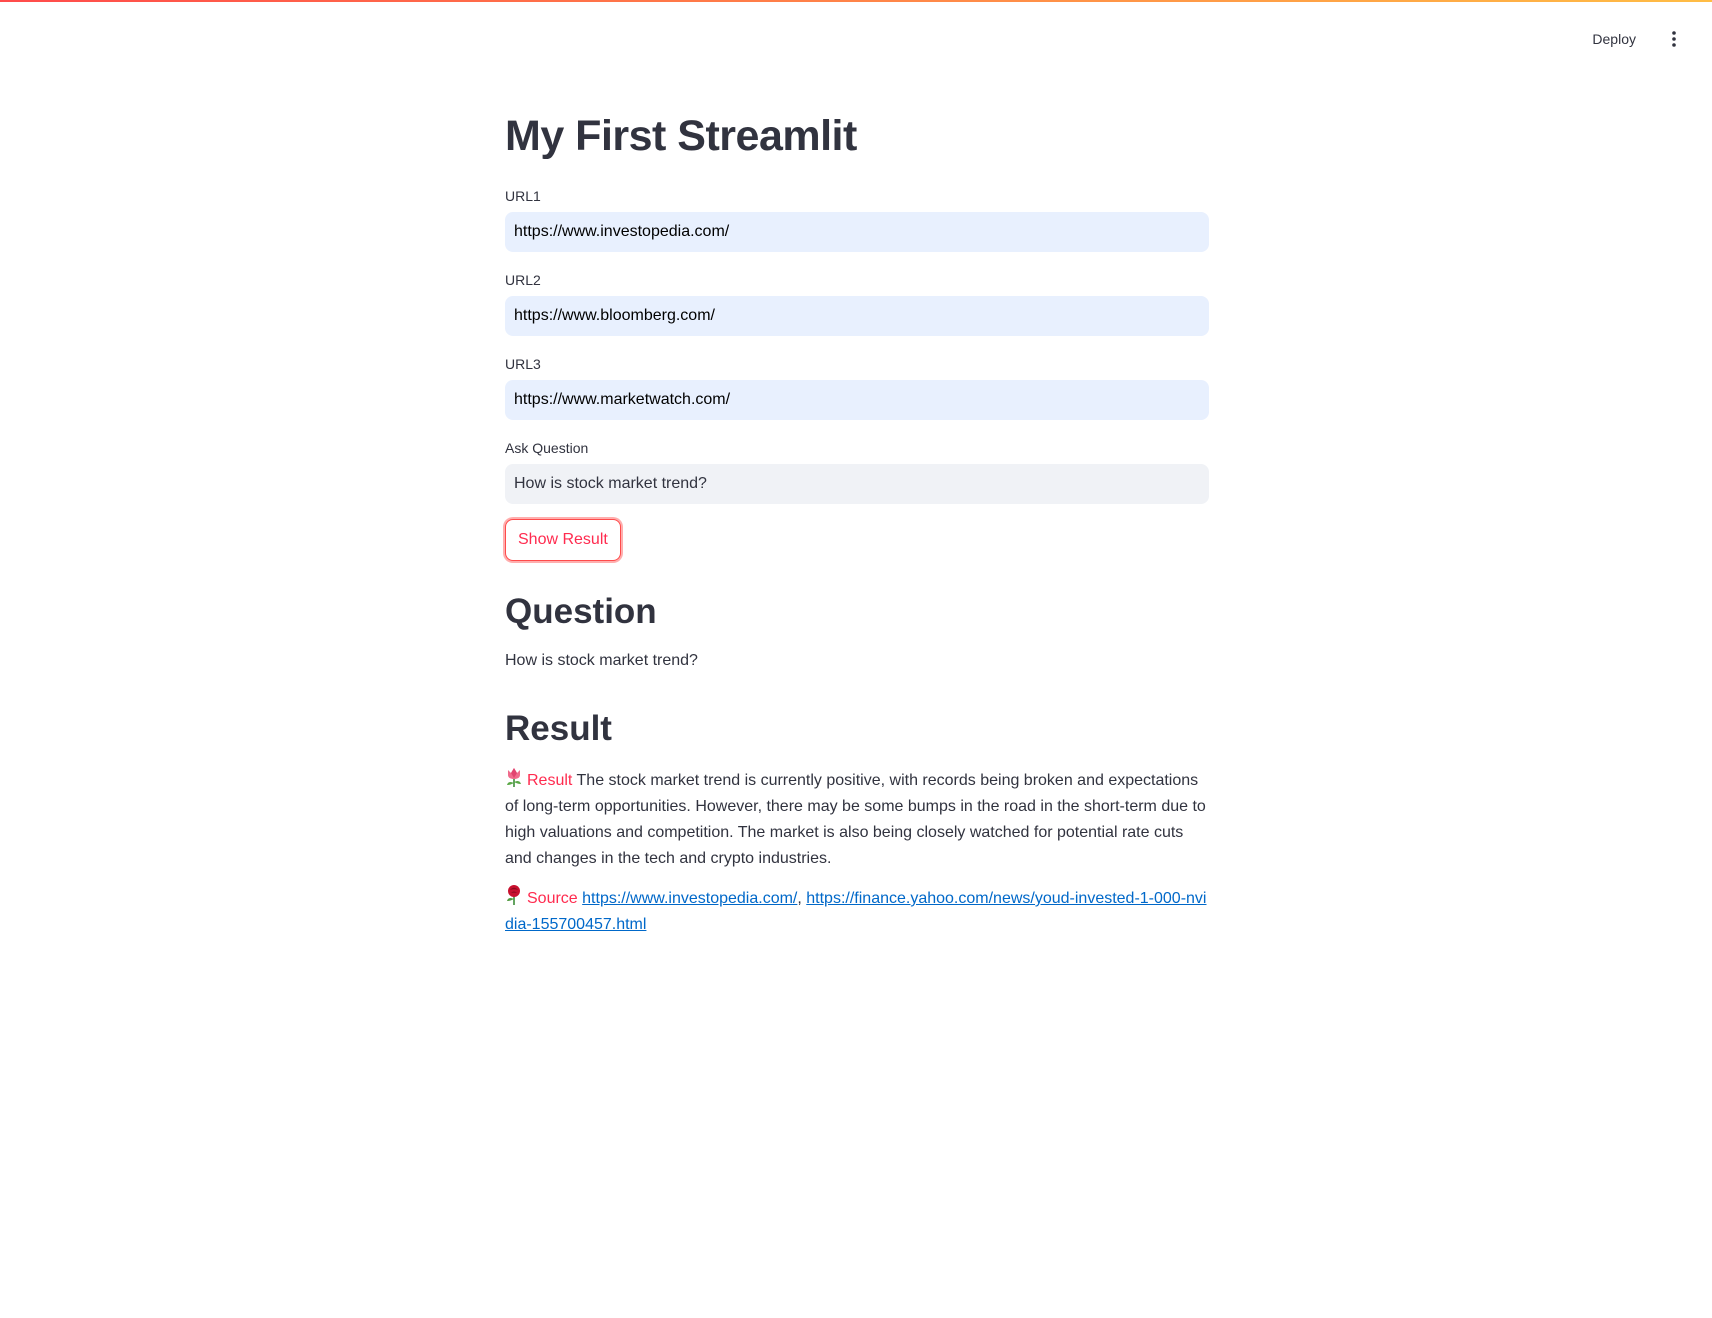 The image size is (1712, 1318). I want to click on question-text: How is stock market trend?, so click(601, 660).